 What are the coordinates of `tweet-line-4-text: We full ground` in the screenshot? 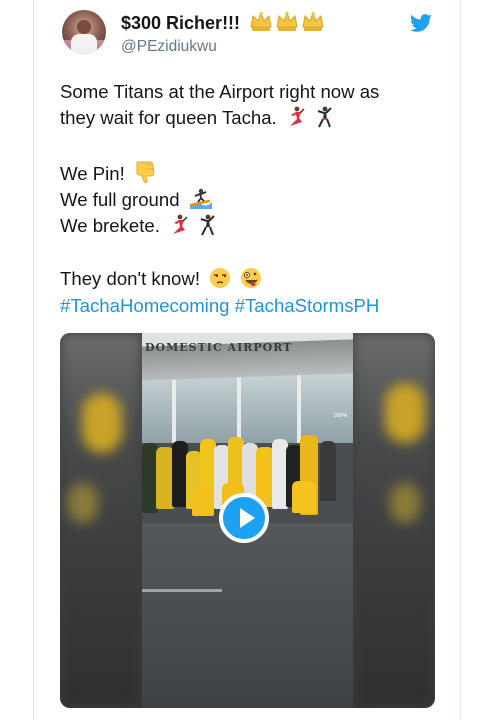 It's located at (120, 199).